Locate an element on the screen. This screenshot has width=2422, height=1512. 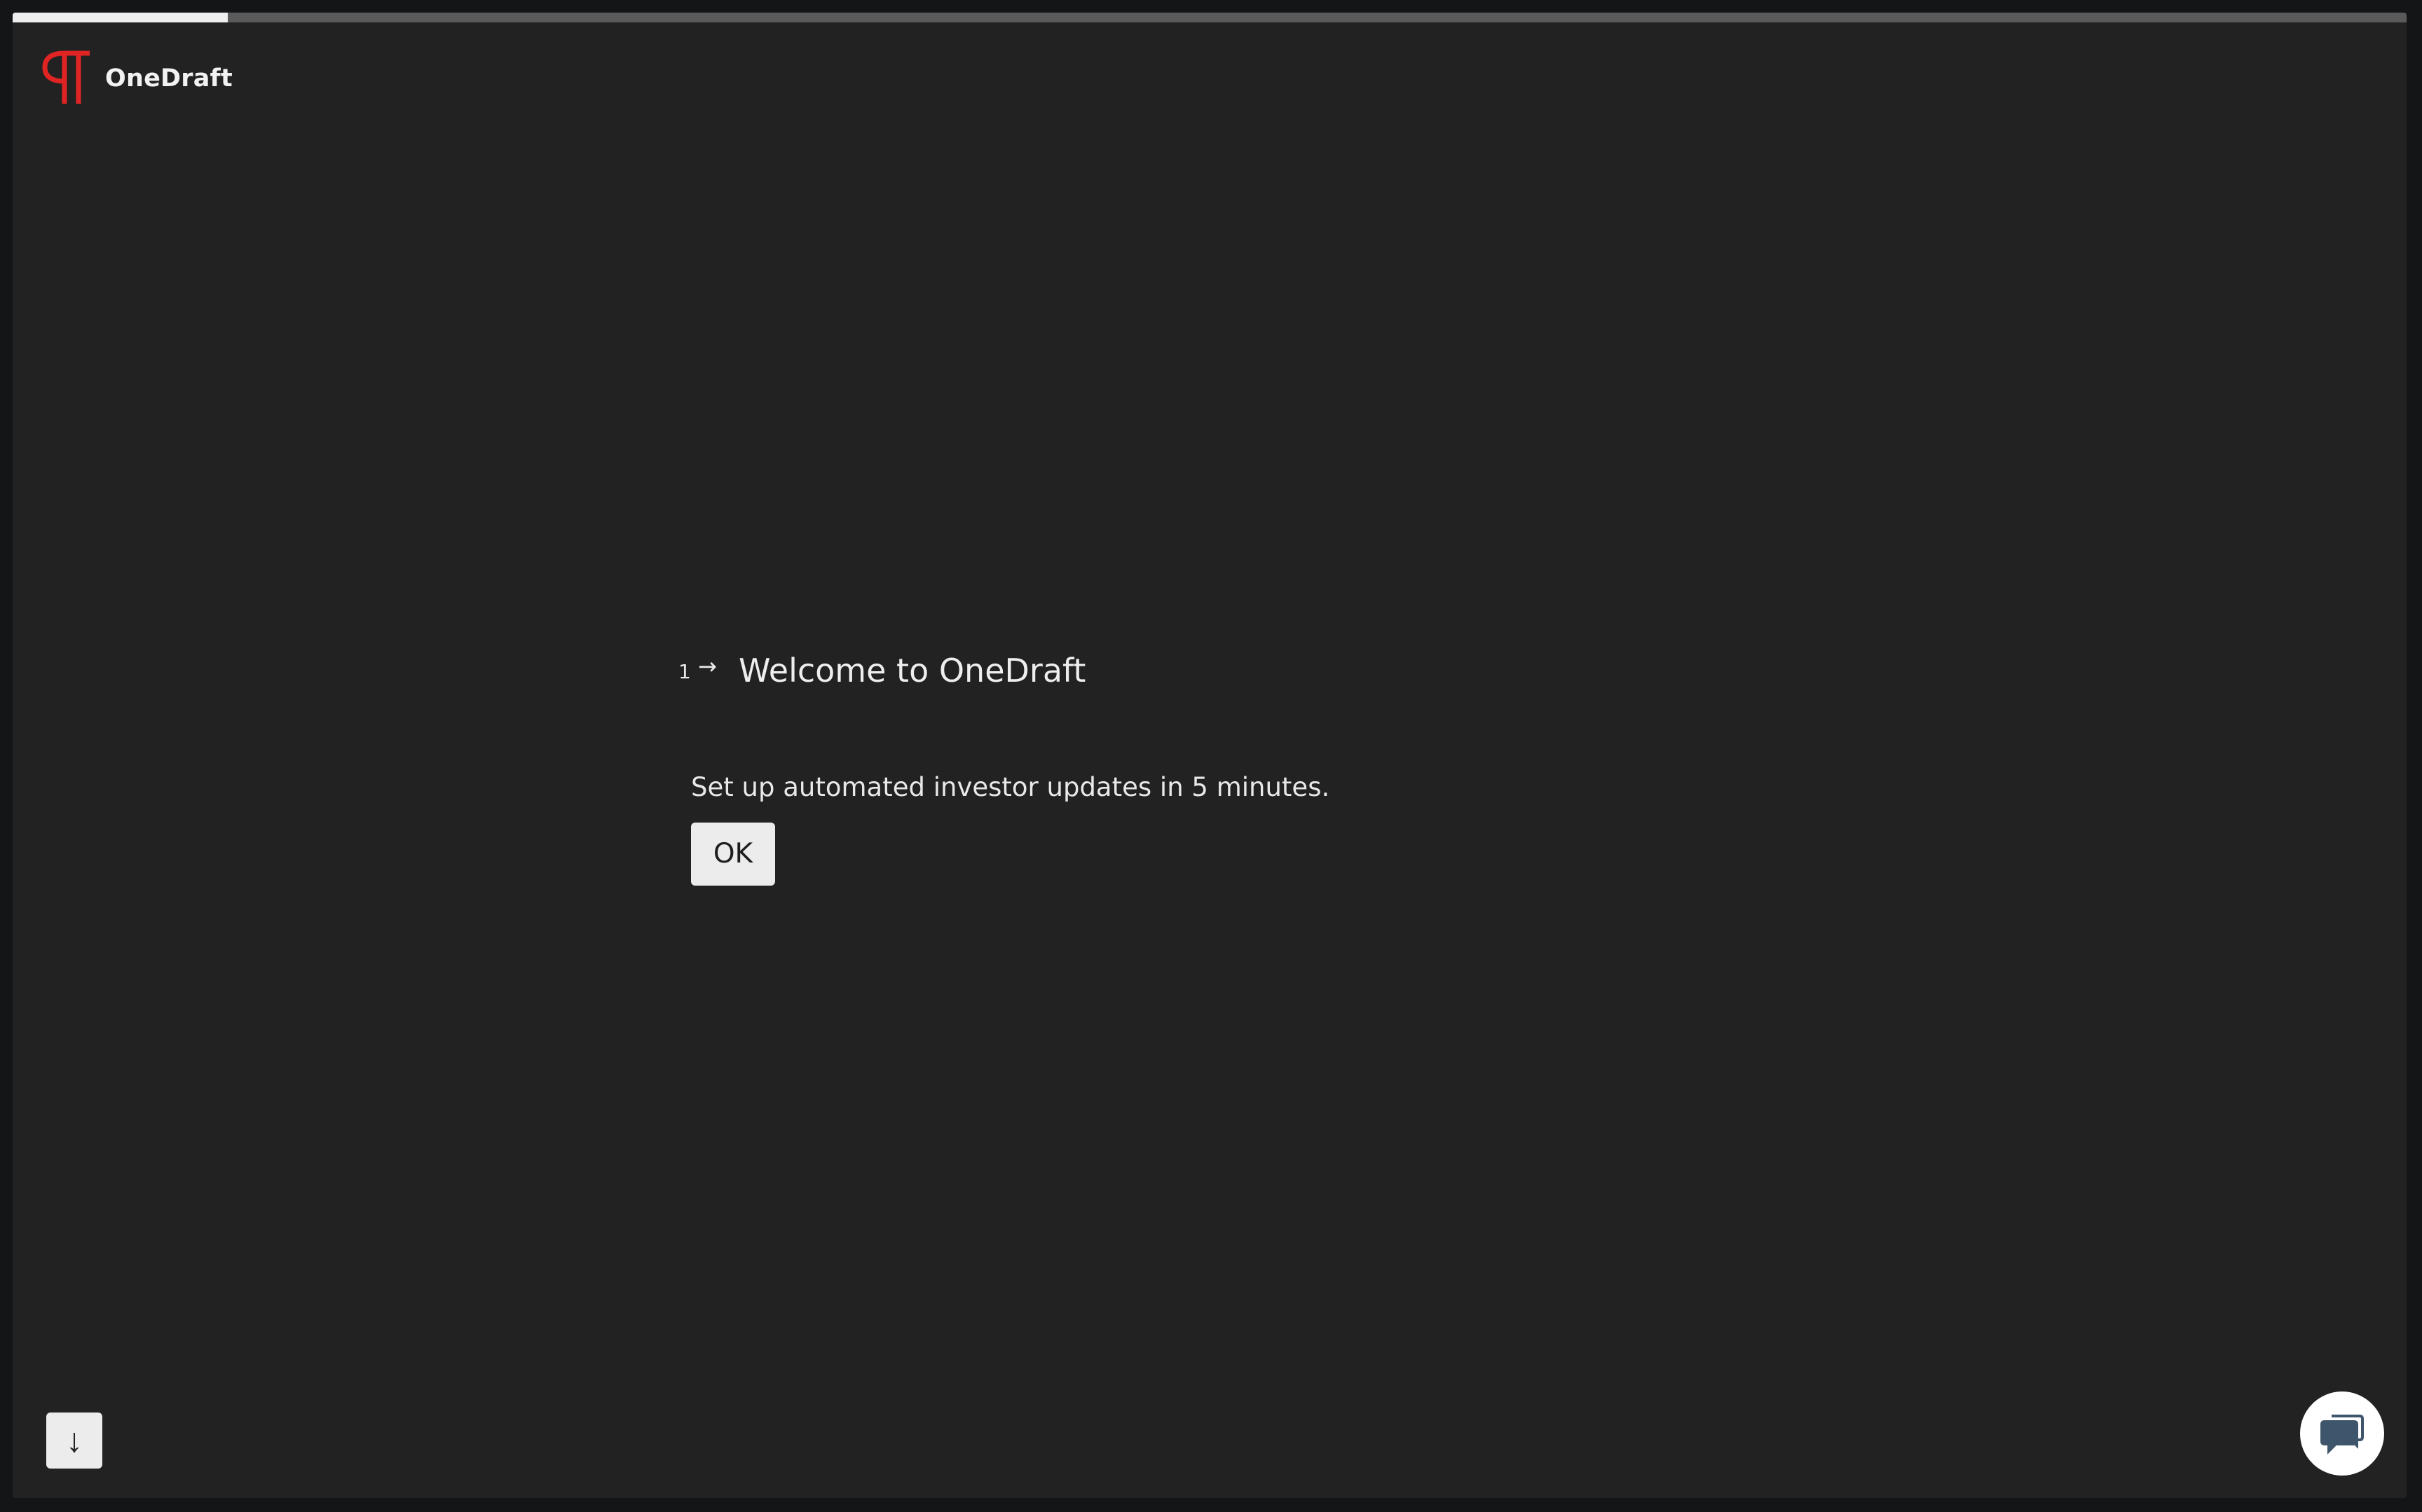
question-header: 1 → Welcome to OneDraft is located at coordinates (1274, 671).